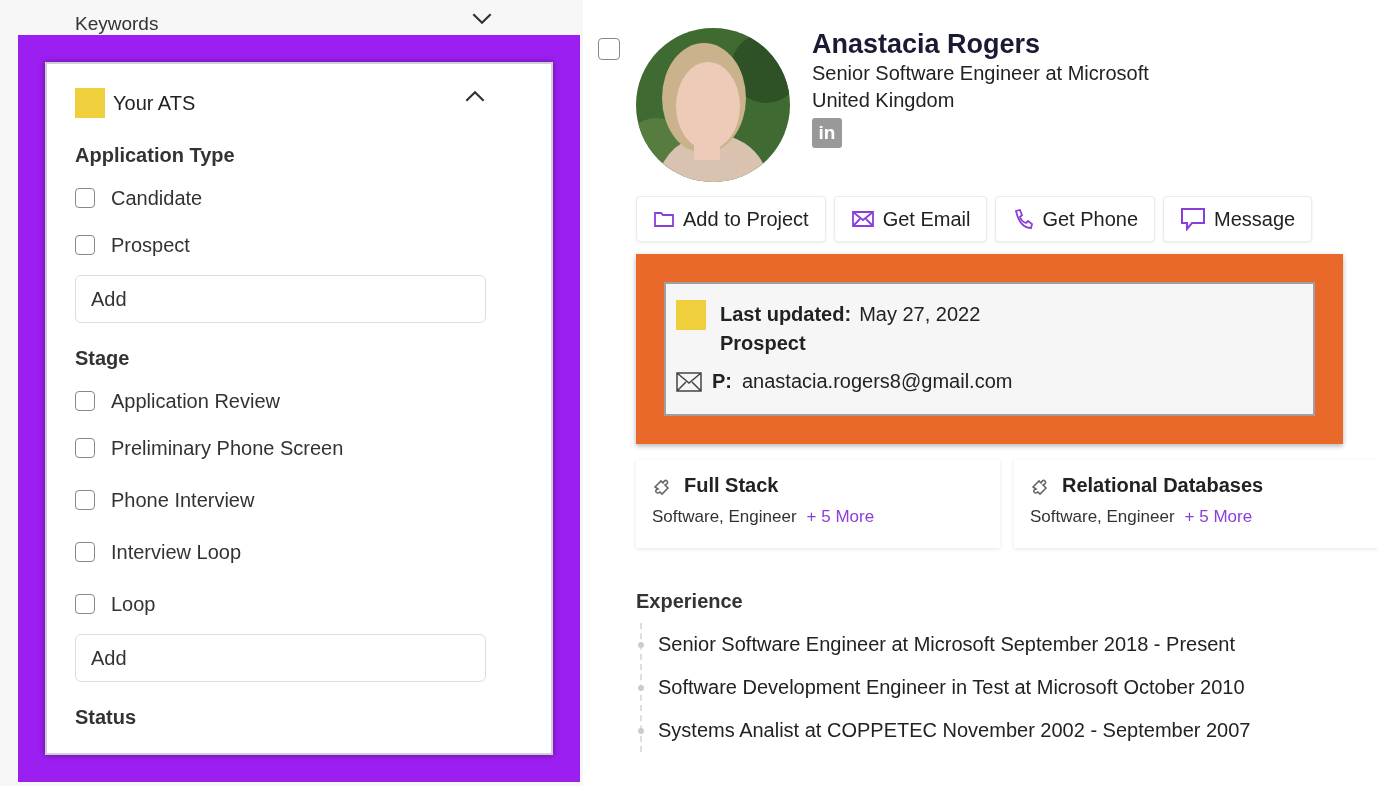  I want to click on headline: Senior Software Engineer at Microsoft, so click(980, 73).